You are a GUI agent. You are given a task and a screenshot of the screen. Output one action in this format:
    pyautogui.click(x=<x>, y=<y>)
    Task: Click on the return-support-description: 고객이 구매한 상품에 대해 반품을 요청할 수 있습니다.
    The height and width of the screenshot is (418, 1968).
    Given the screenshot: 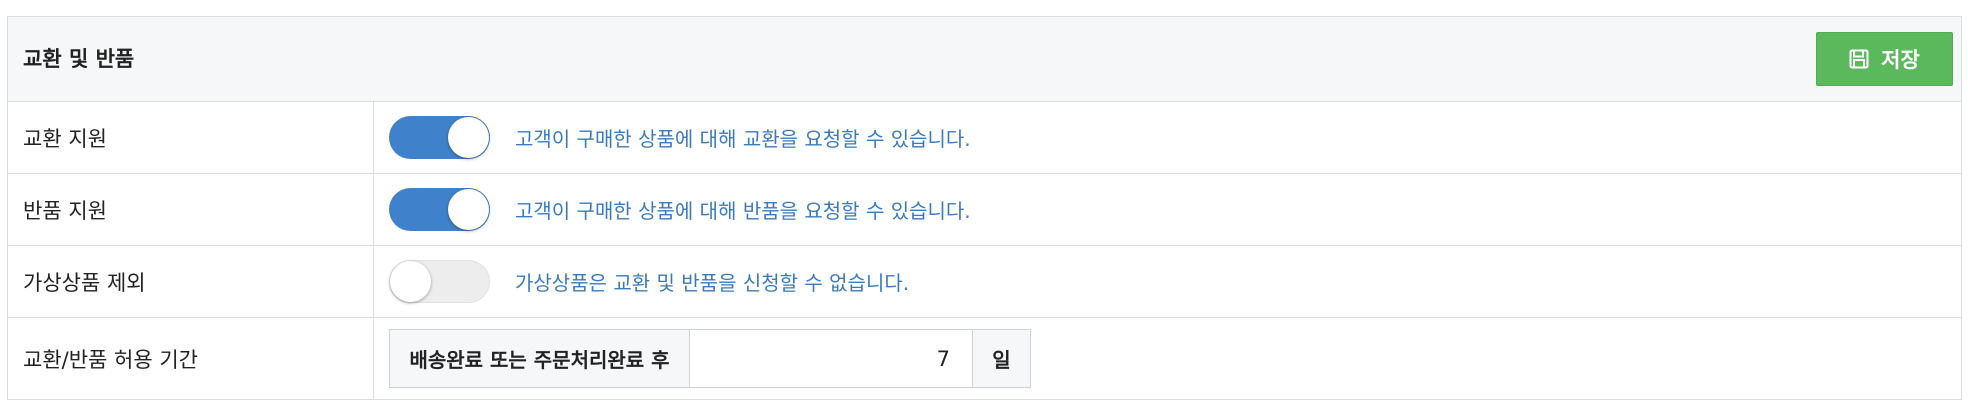 What is the action you would take?
    pyautogui.click(x=743, y=211)
    